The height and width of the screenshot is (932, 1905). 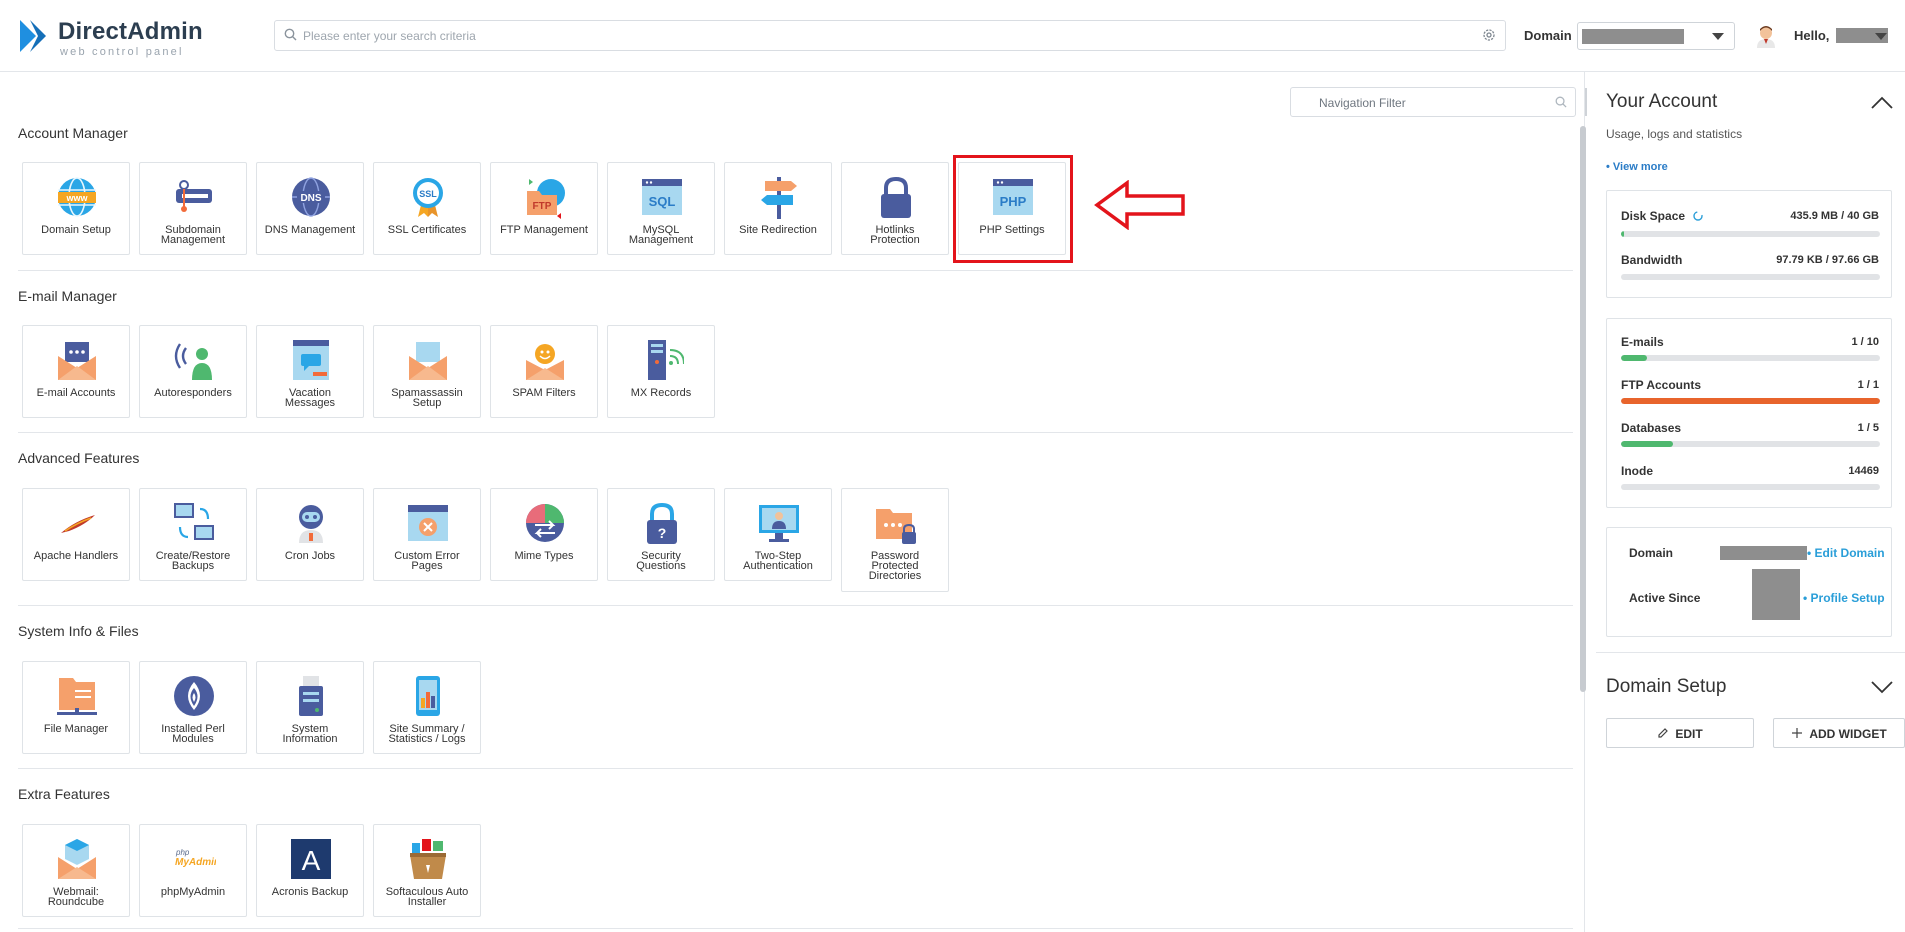 What do you see at coordinates (77, 197) in the screenshot?
I see `globe-www-icon: www` at bounding box center [77, 197].